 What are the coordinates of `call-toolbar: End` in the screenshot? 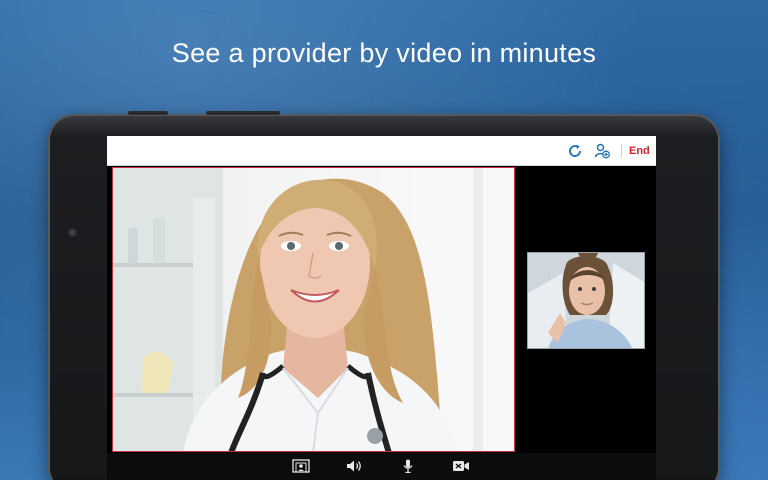 It's located at (381, 151).